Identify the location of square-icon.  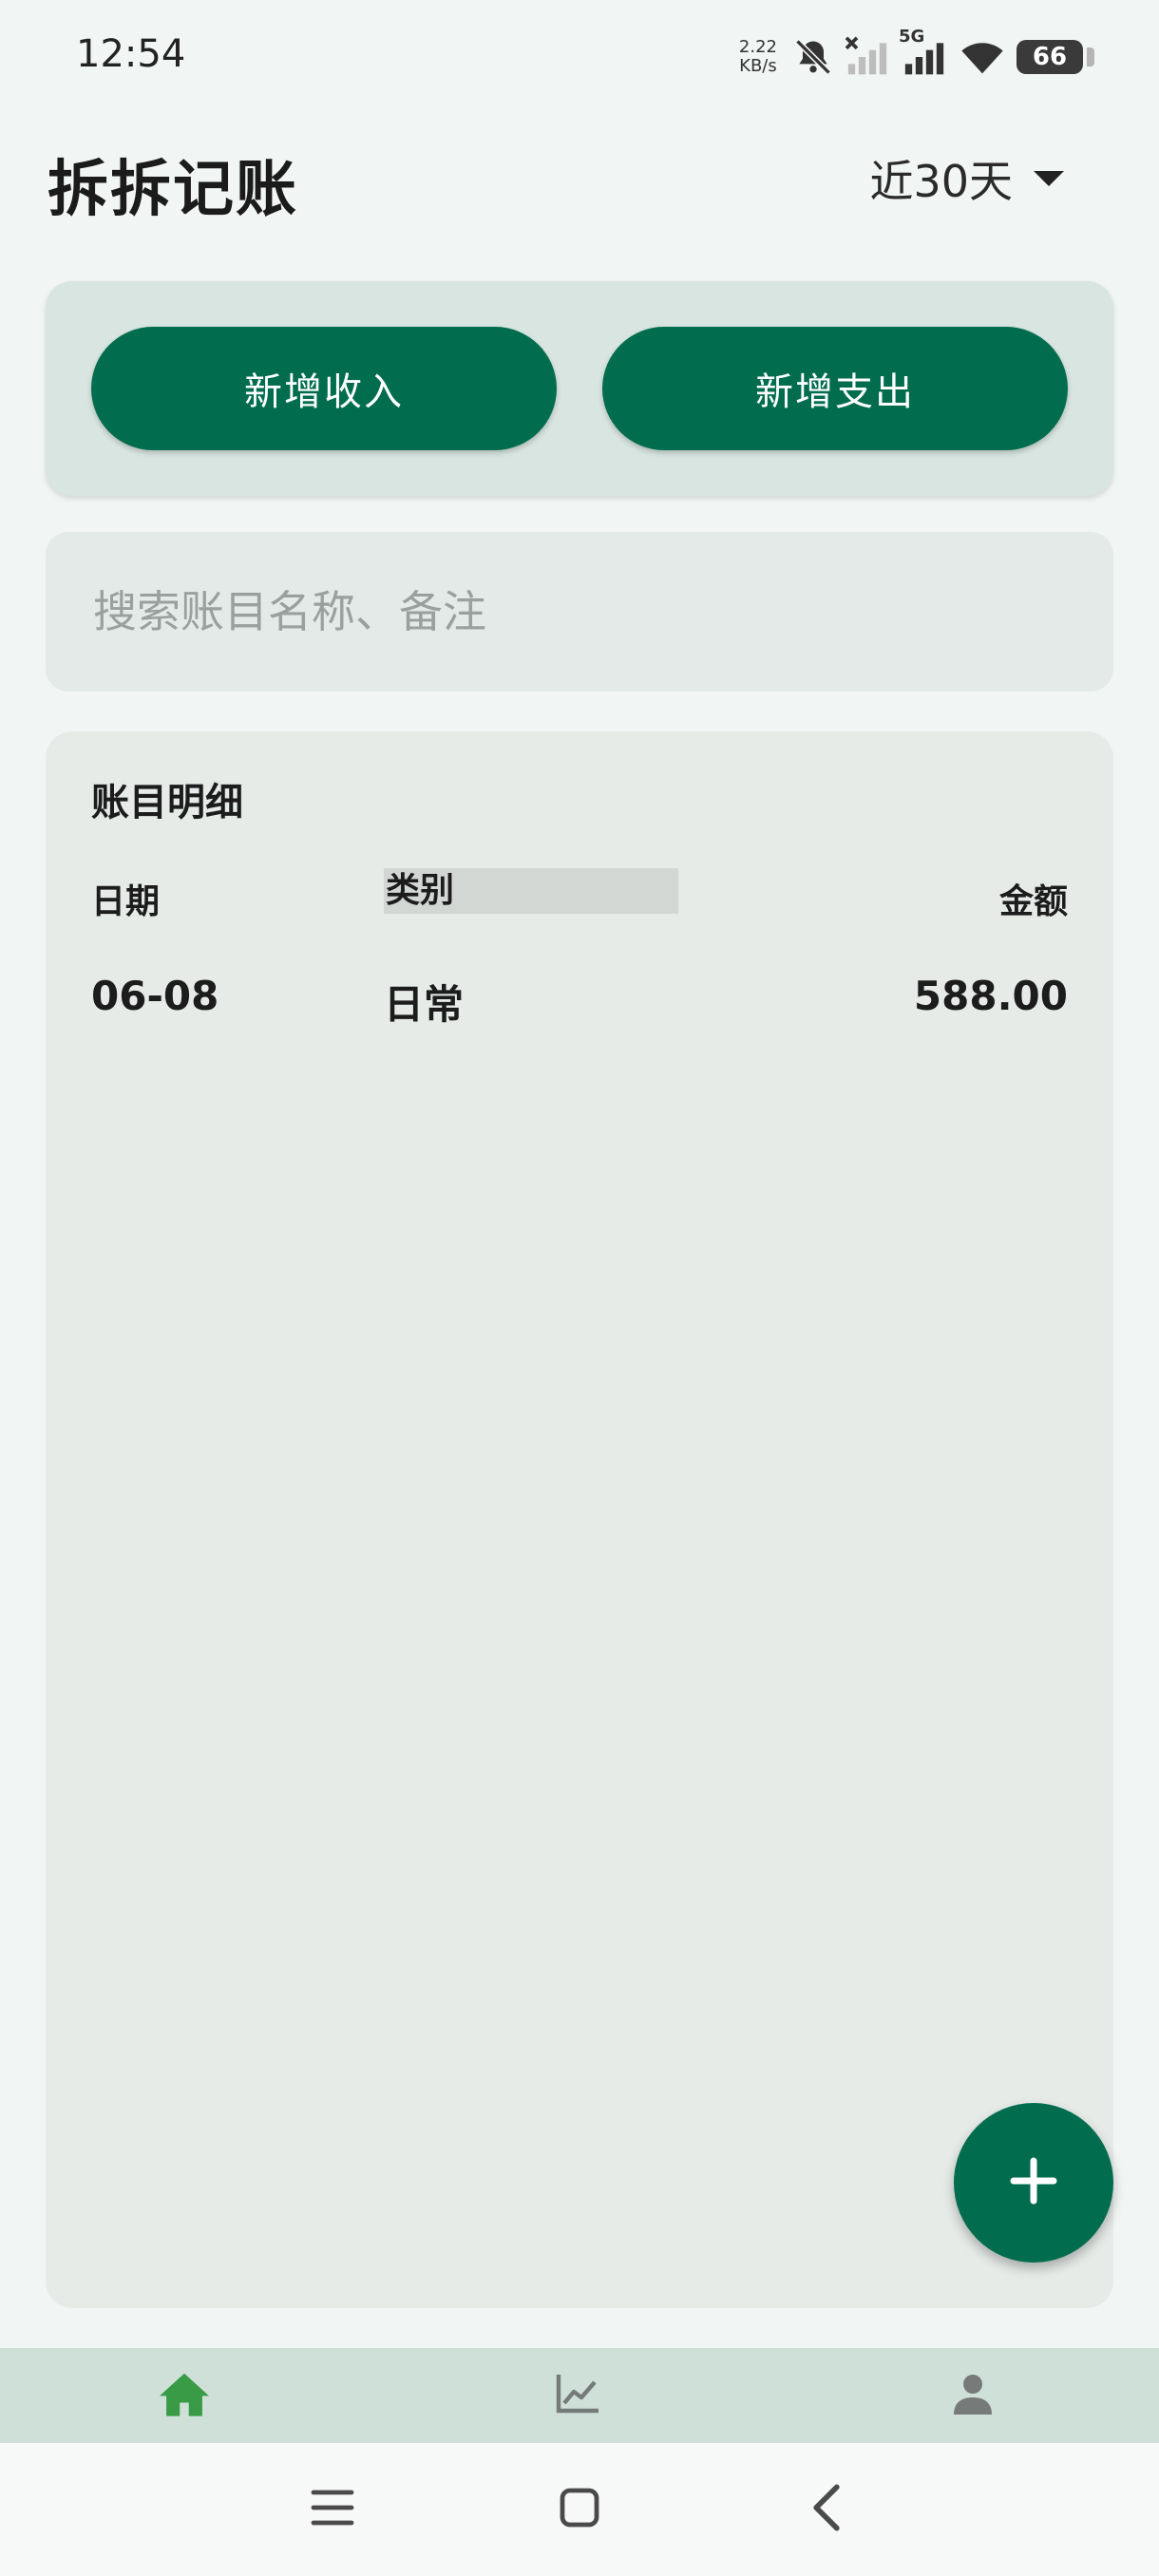
(579, 2509).